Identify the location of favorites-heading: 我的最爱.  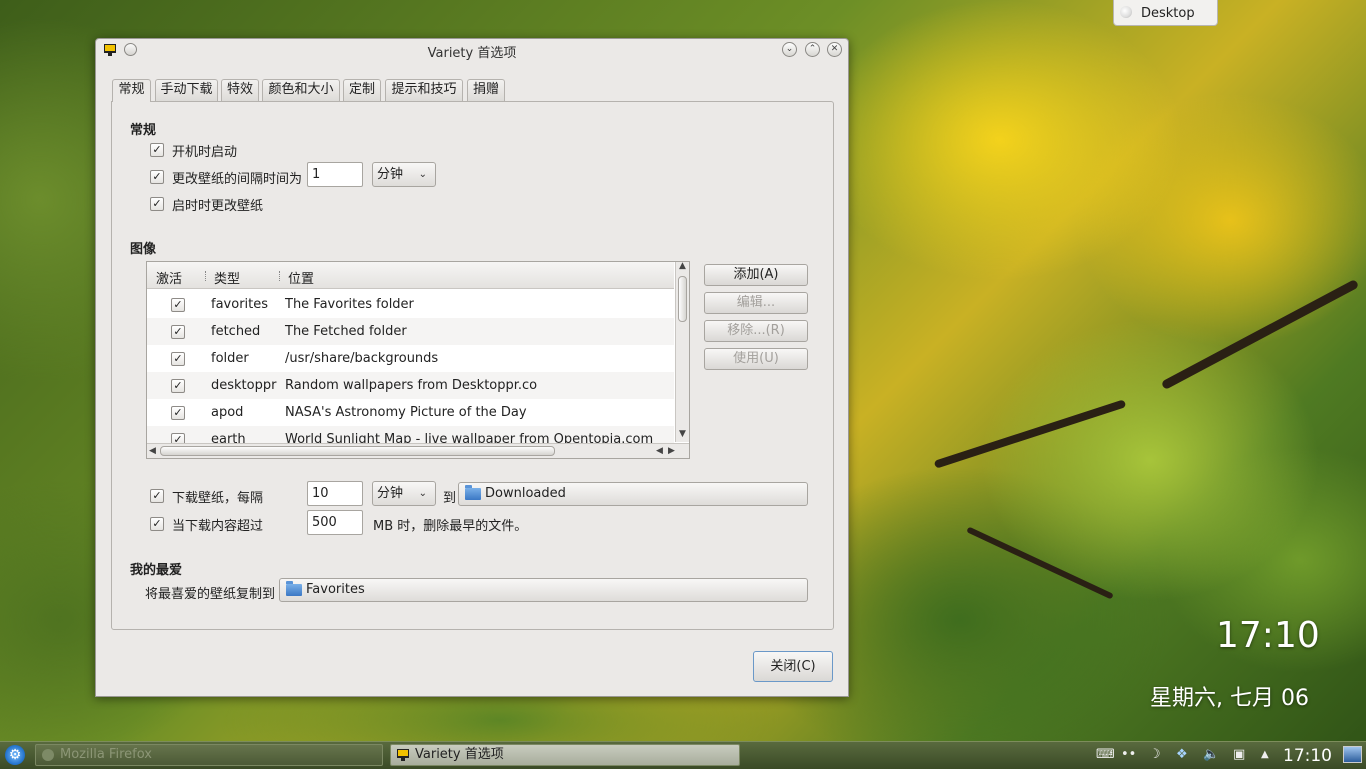
(156, 570).